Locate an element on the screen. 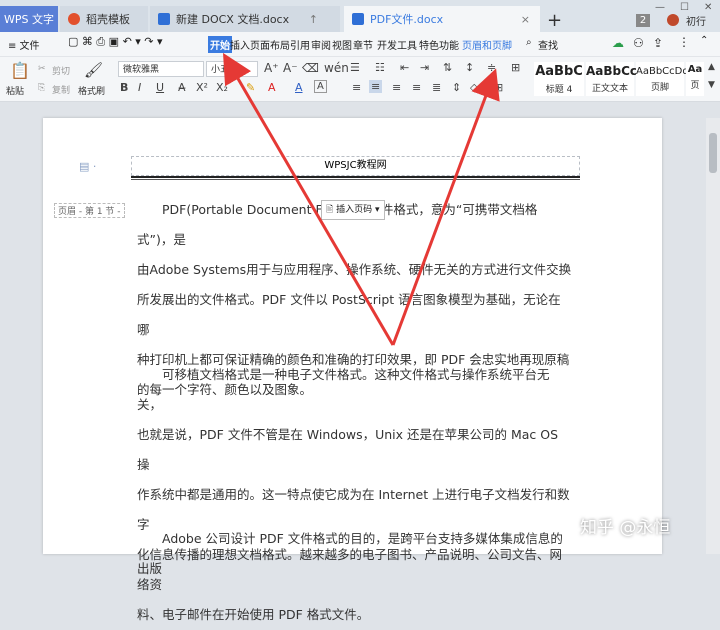 This screenshot has height=630, width=720. arrow-to-borders-button is located at coordinates (445, 207).